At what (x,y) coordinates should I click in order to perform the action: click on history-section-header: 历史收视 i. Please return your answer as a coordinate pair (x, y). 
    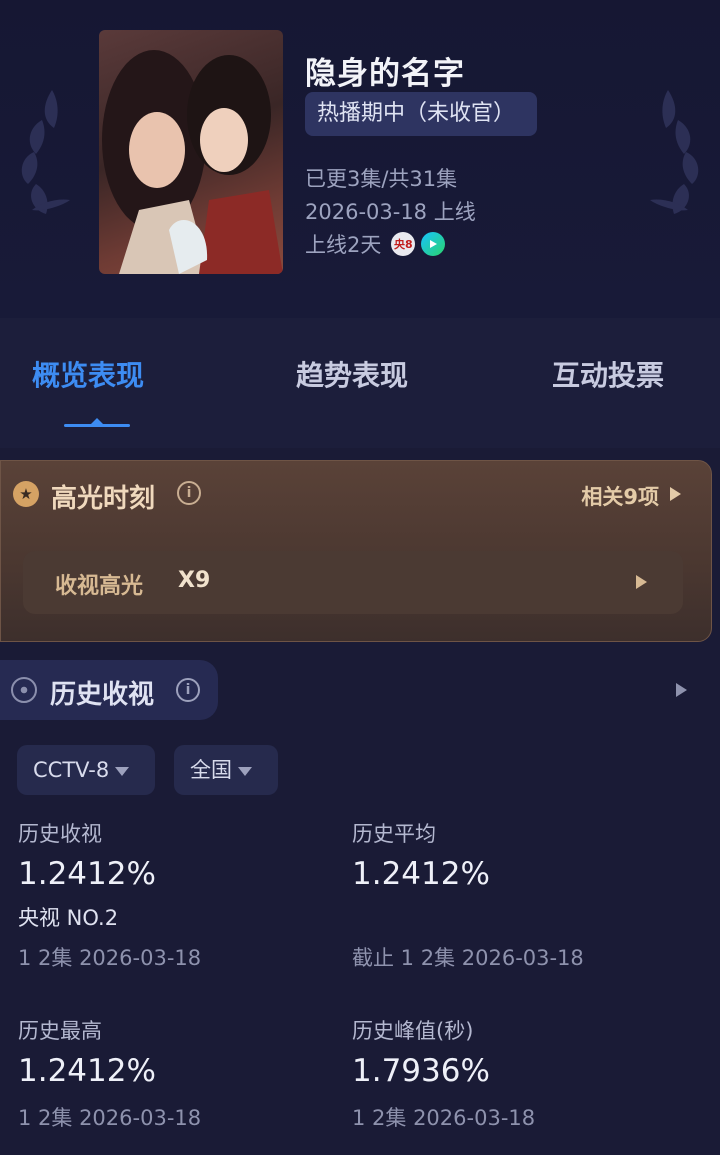
    Looking at the image, I should click on (109, 690).